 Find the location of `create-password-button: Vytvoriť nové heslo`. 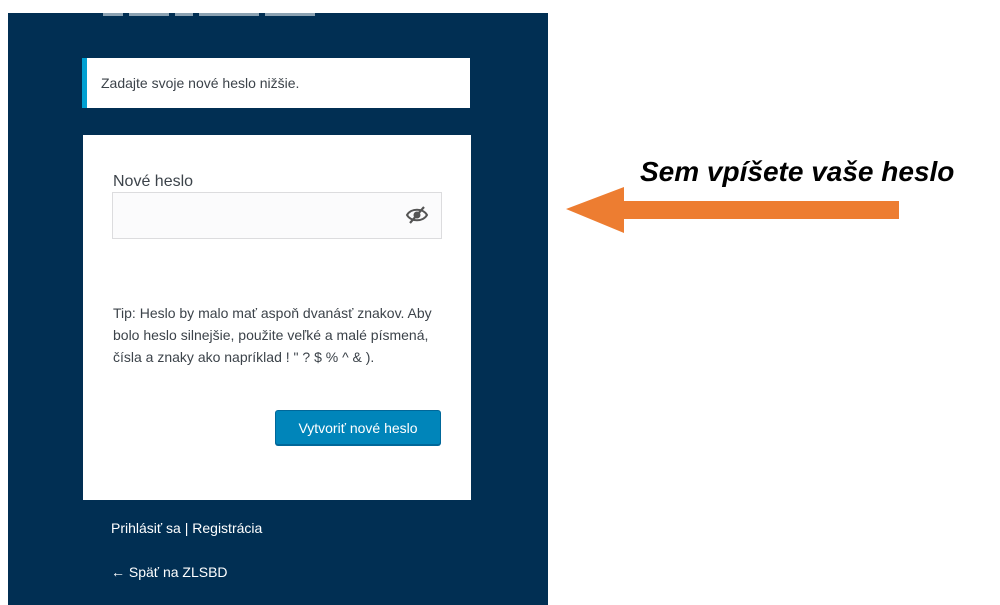

create-password-button: Vytvoriť nové heslo is located at coordinates (358, 427).